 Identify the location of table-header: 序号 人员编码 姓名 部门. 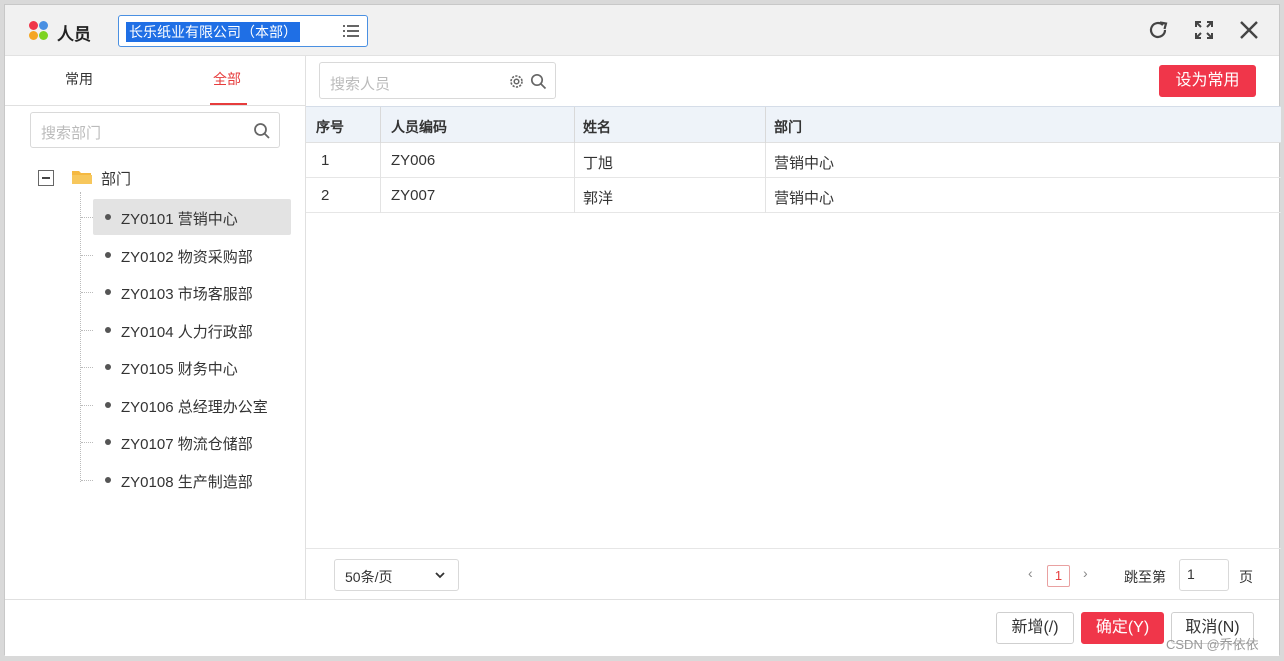
(793, 125).